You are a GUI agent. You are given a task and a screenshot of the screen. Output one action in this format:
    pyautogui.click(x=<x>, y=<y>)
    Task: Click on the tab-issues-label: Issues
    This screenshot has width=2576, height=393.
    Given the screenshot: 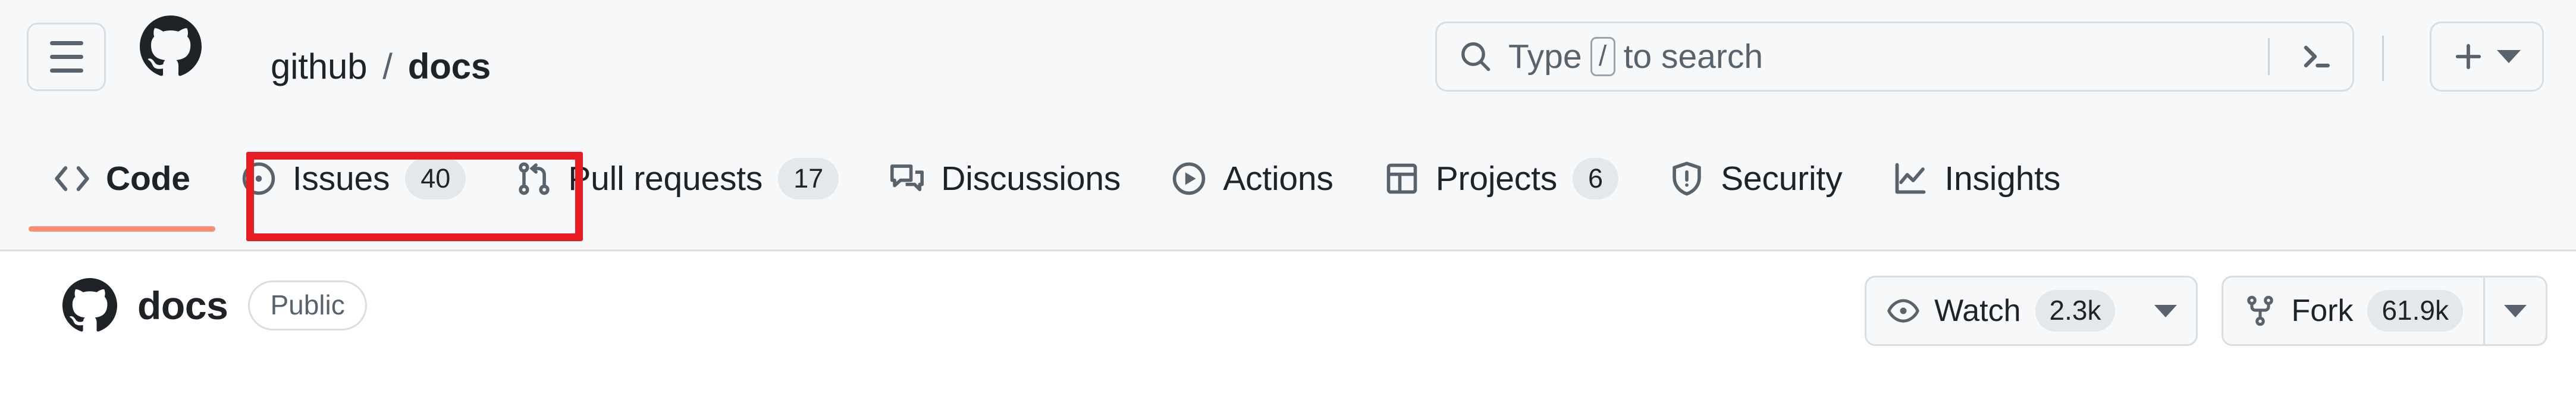 What is the action you would take?
    pyautogui.click(x=341, y=178)
    